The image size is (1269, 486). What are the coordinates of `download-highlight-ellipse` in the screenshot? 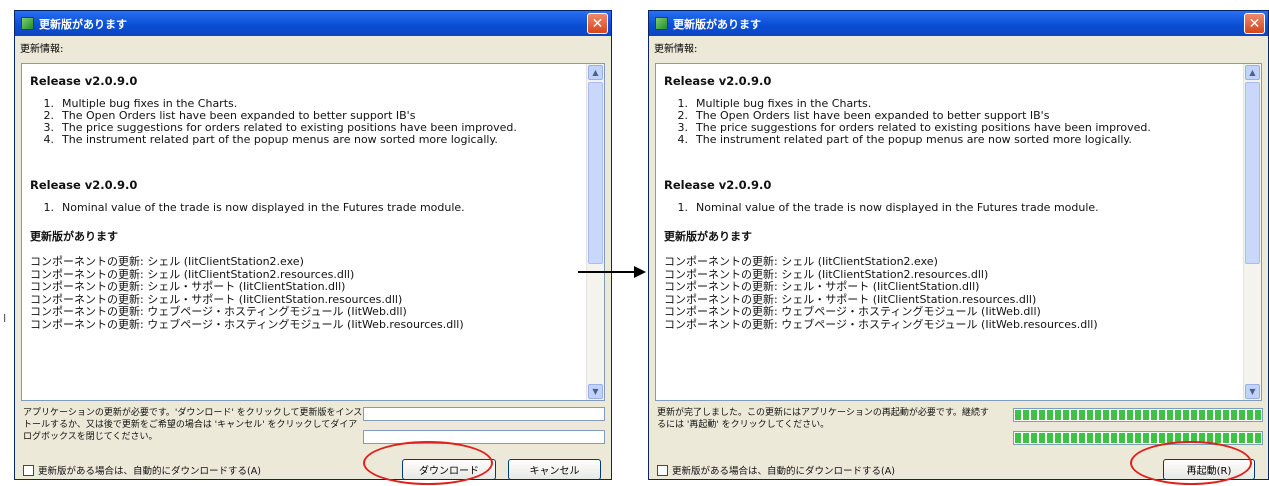 It's located at (428, 463).